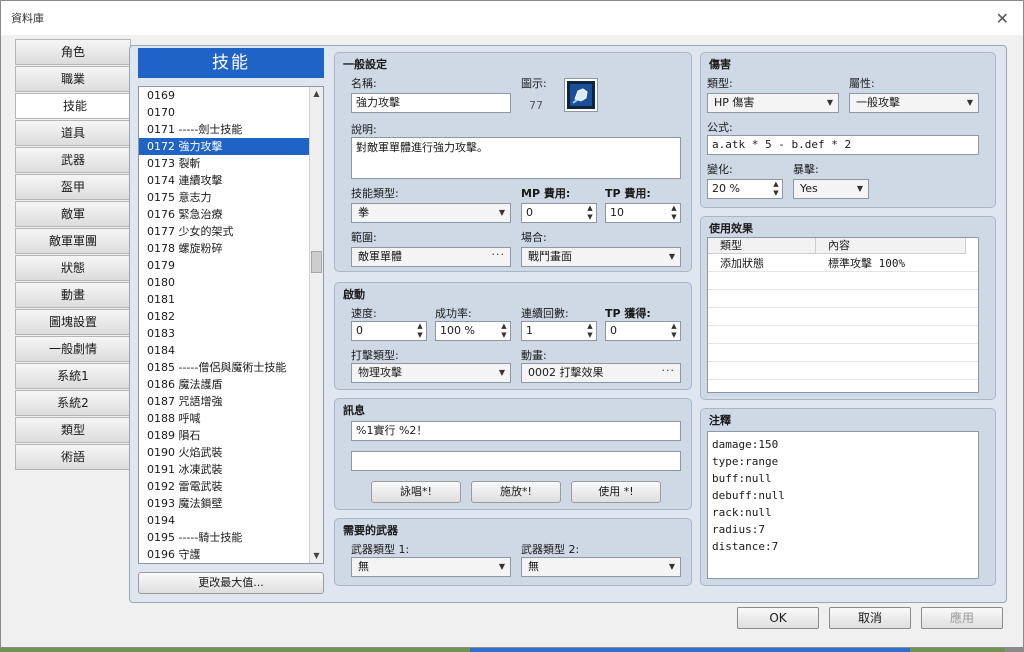 This screenshot has width=1024, height=652. Describe the element at coordinates (773, 103) in the screenshot. I see `damage-type-select: HP 傷害 ▼` at that location.